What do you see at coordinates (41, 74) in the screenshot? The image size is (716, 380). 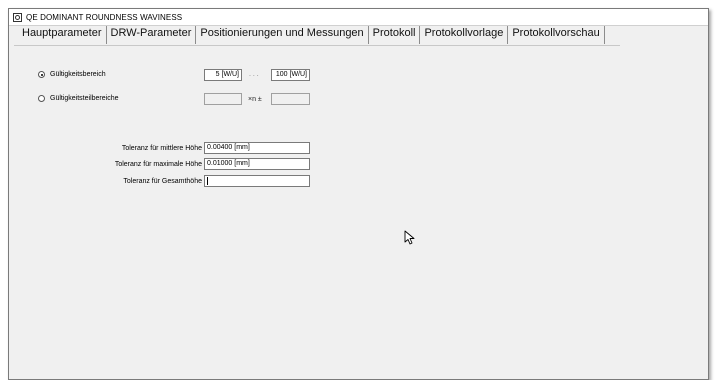 I see `range-radio-button` at bounding box center [41, 74].